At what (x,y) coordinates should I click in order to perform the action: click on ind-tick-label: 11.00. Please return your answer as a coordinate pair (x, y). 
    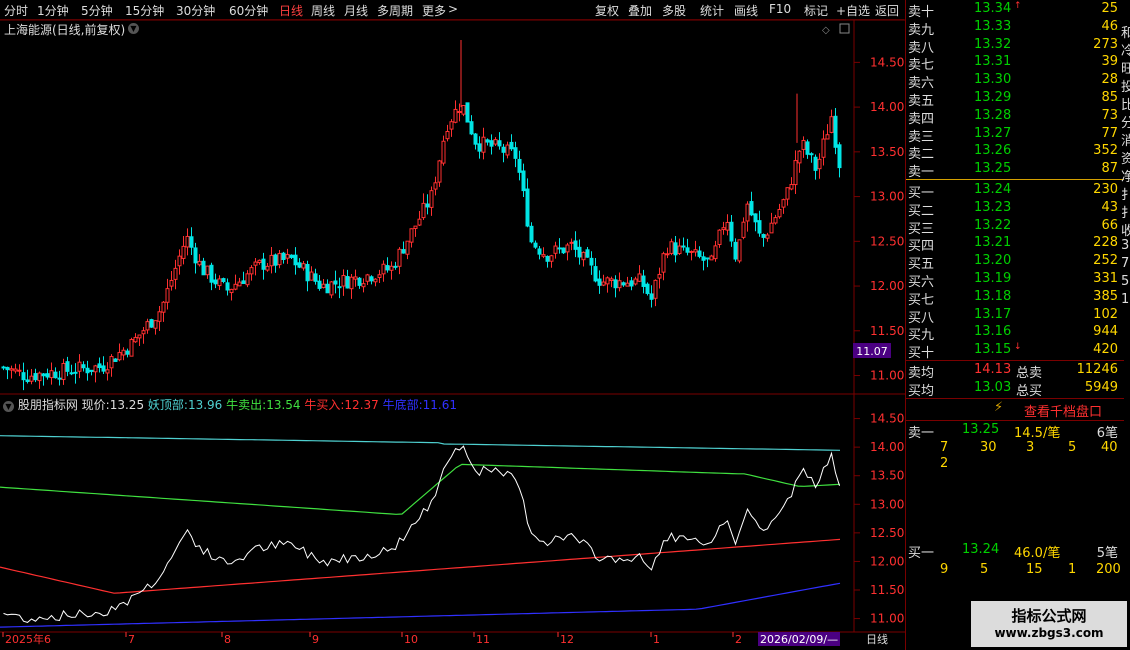
    Looking at the image, I should click on (887, 619).